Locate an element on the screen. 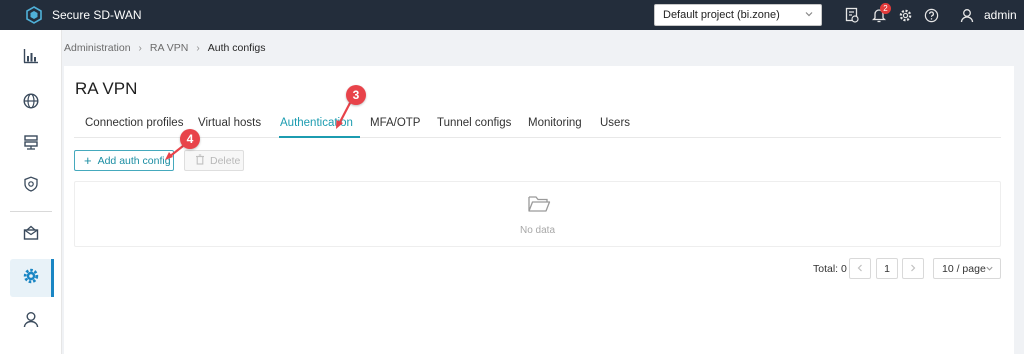 This screenshot has width=1024, height=354. breadcrumb: Administration › RA VPN › Auth configs is located at coordinates (165, 48).